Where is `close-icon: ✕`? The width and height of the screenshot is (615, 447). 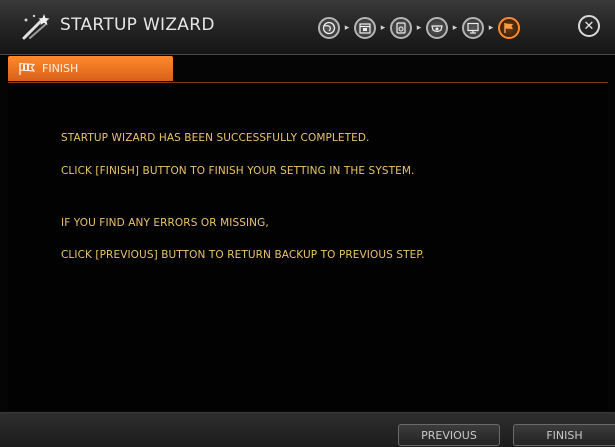 close-icon: ✕ is located at coordinates (589, 26).